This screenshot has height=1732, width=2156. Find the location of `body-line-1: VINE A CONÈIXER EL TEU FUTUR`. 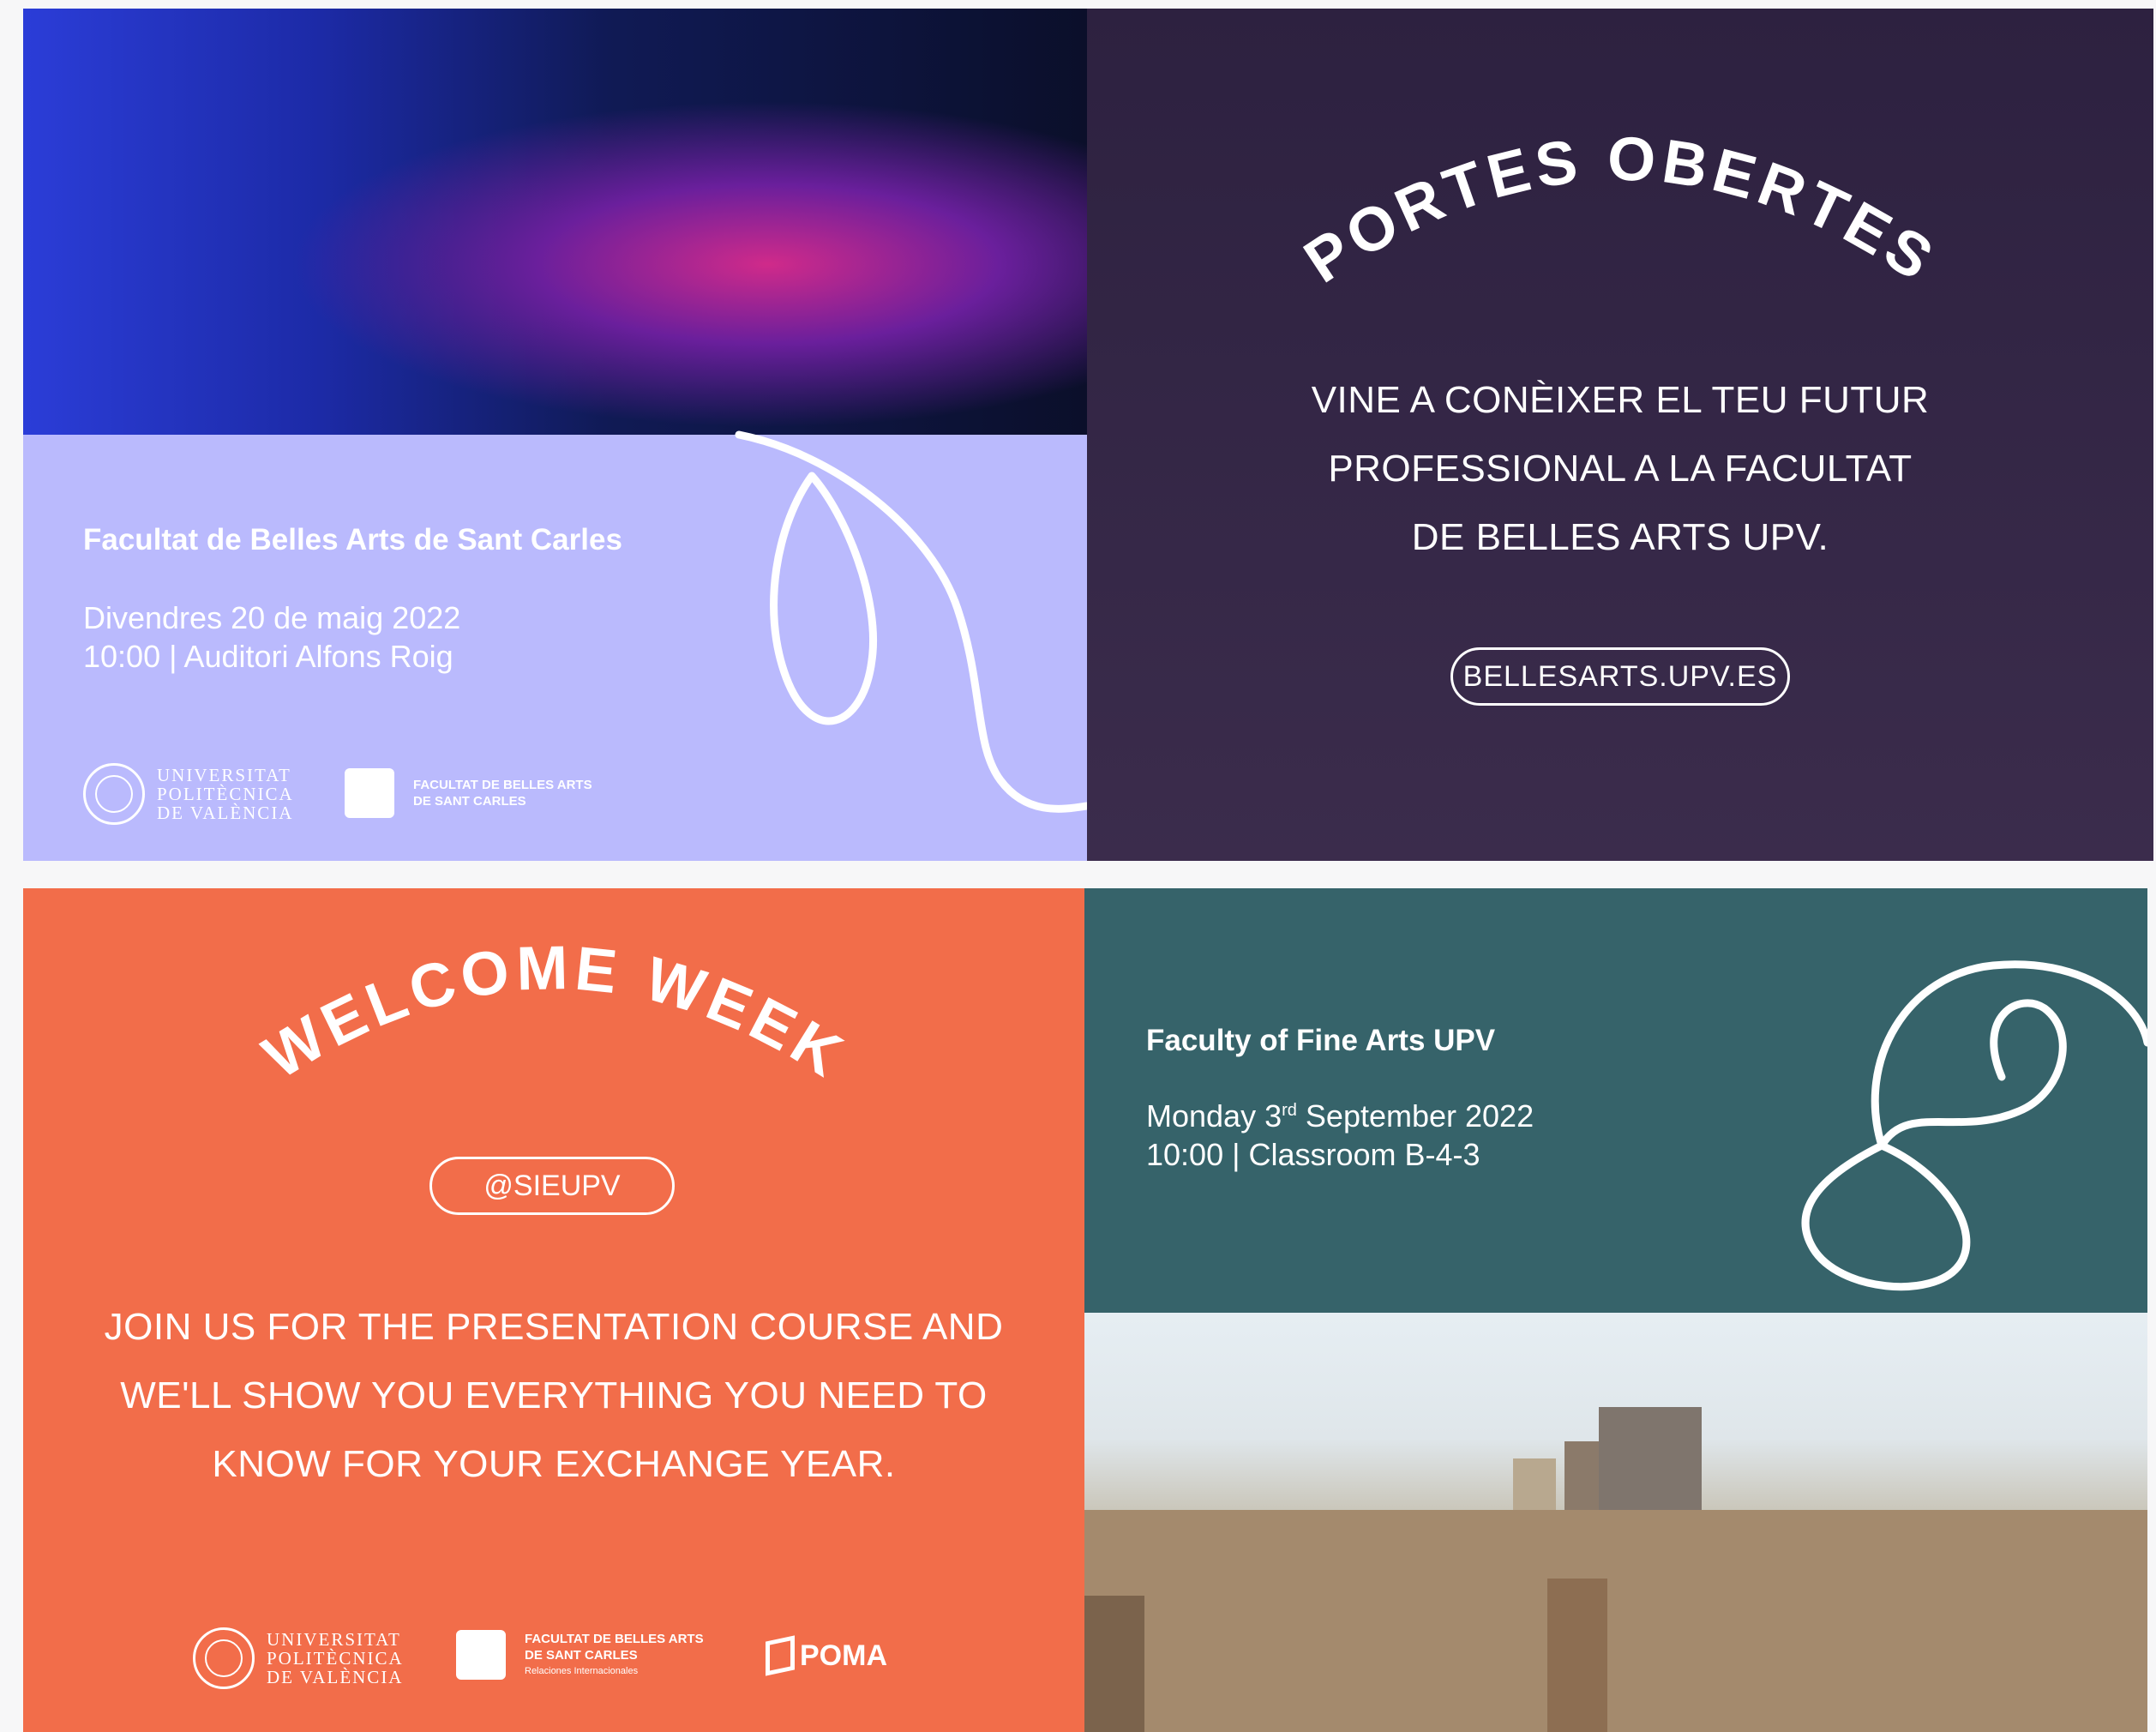

body-line-1: VINE A CONÈIXER EL TEU FUTUR is located at coordinates (1620, 400).